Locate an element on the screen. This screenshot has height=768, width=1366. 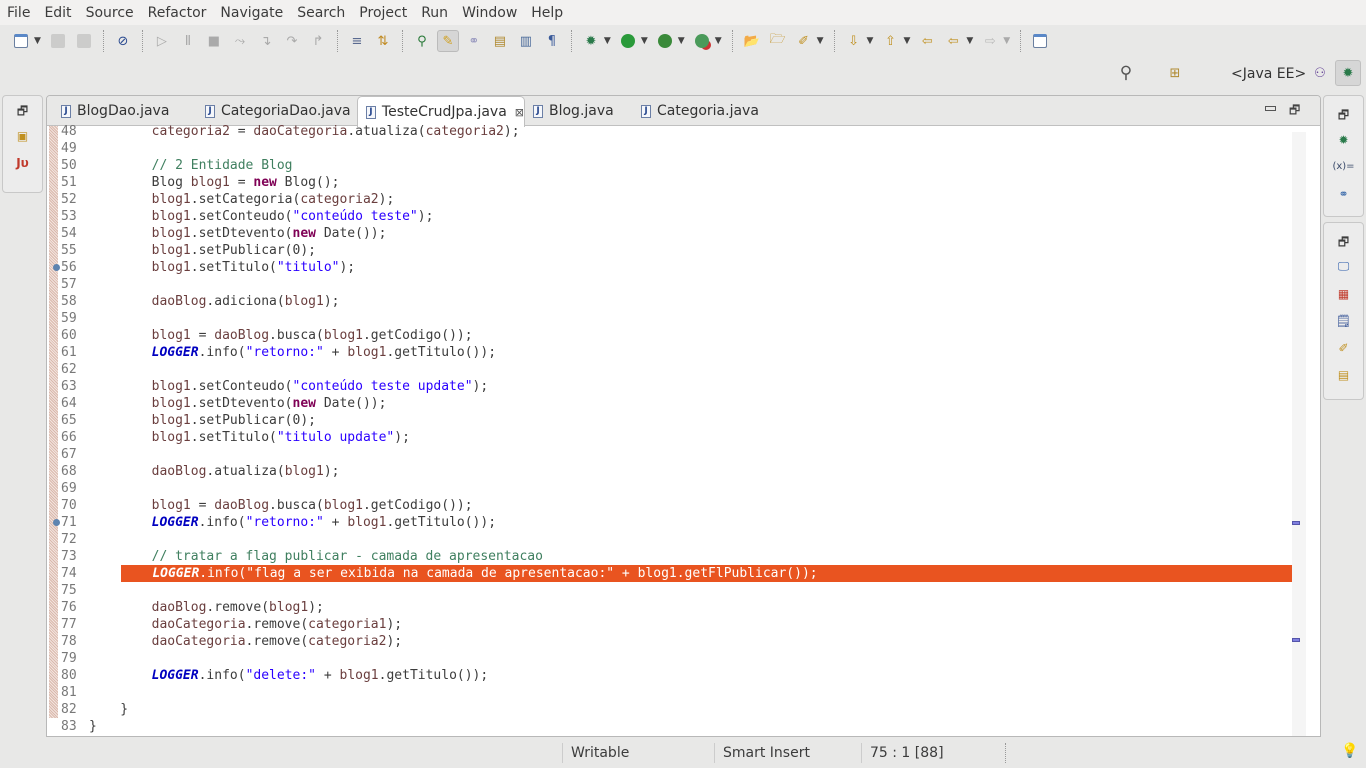
servers-view-icon: ▦ is located at coordinates (1343, 293).